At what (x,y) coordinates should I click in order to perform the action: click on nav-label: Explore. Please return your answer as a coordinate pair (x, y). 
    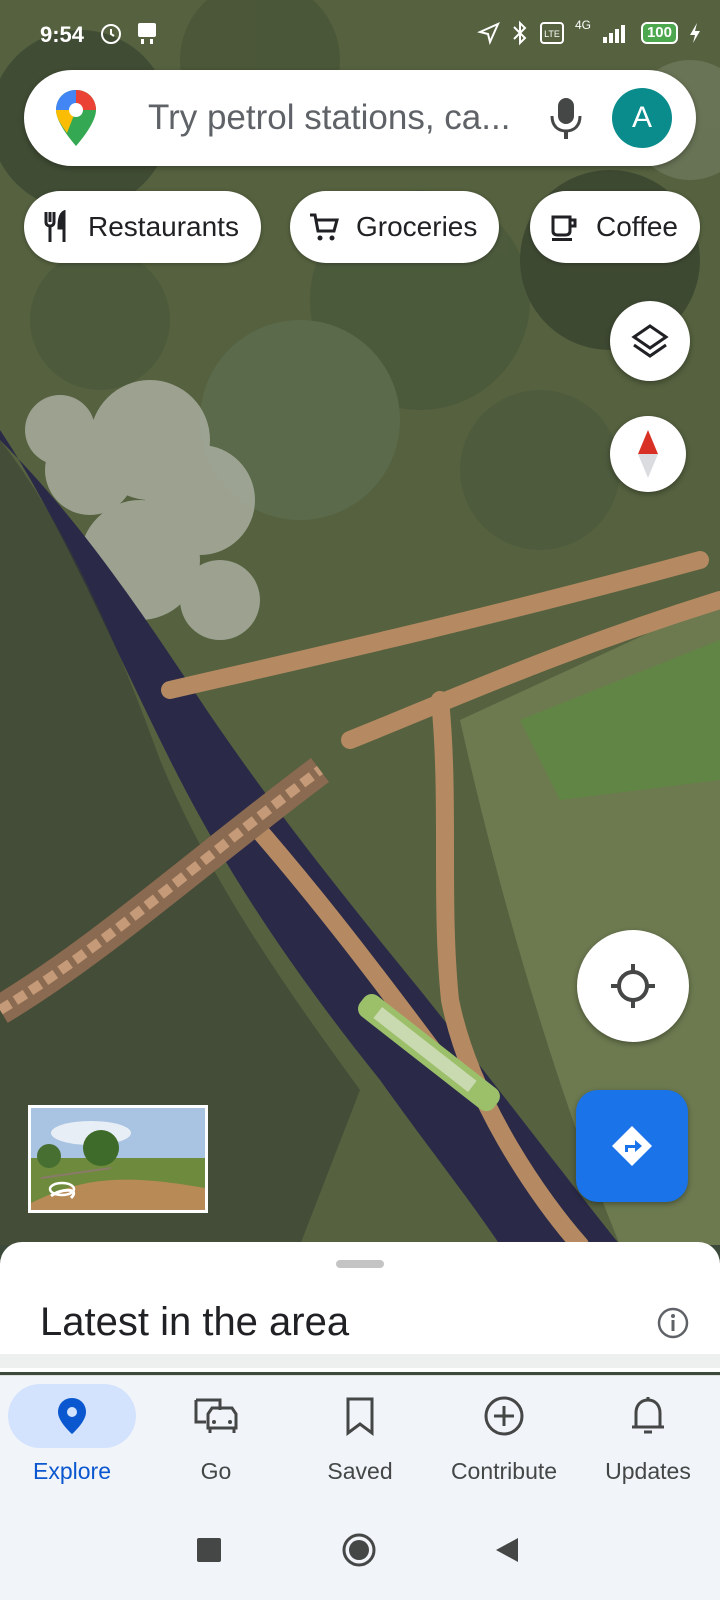
    Looking at the image, I should click on (72, 1471).